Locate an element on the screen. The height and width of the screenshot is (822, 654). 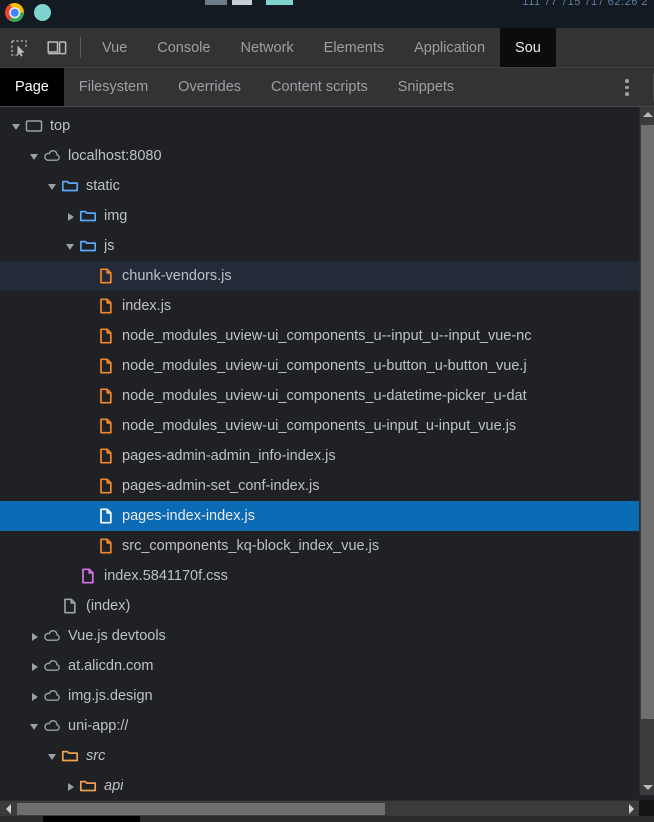
tree-row: chunk-vendors.js is located at coordinates (327, 276).